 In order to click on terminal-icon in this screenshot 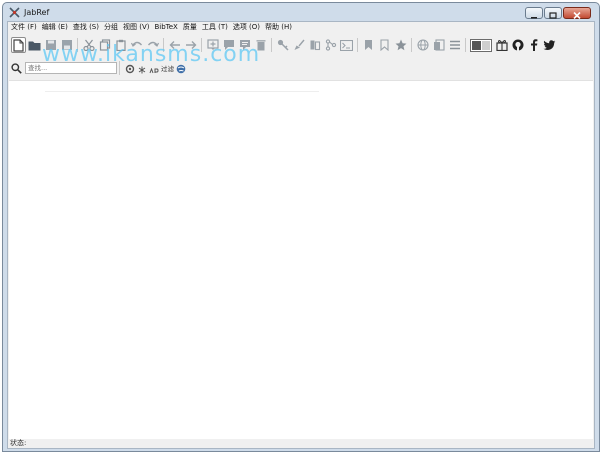, I will do `click(346, 45)`.